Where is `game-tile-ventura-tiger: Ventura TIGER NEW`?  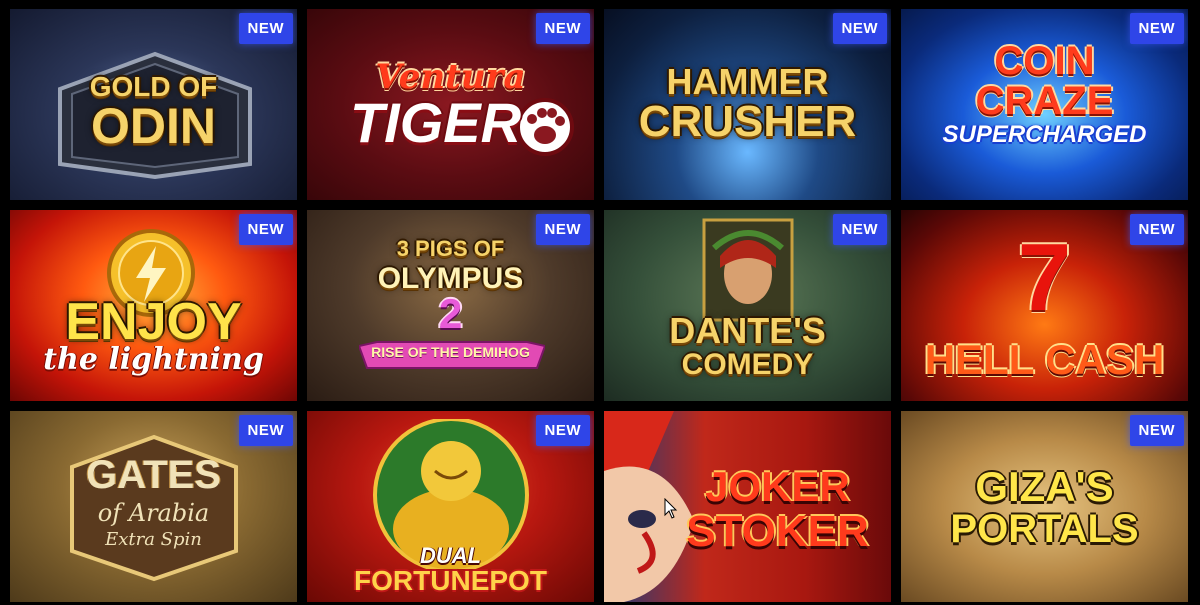
game-tile-ventura-tiger: Ventura TIGER NEW is located at coordinates (450, 104).